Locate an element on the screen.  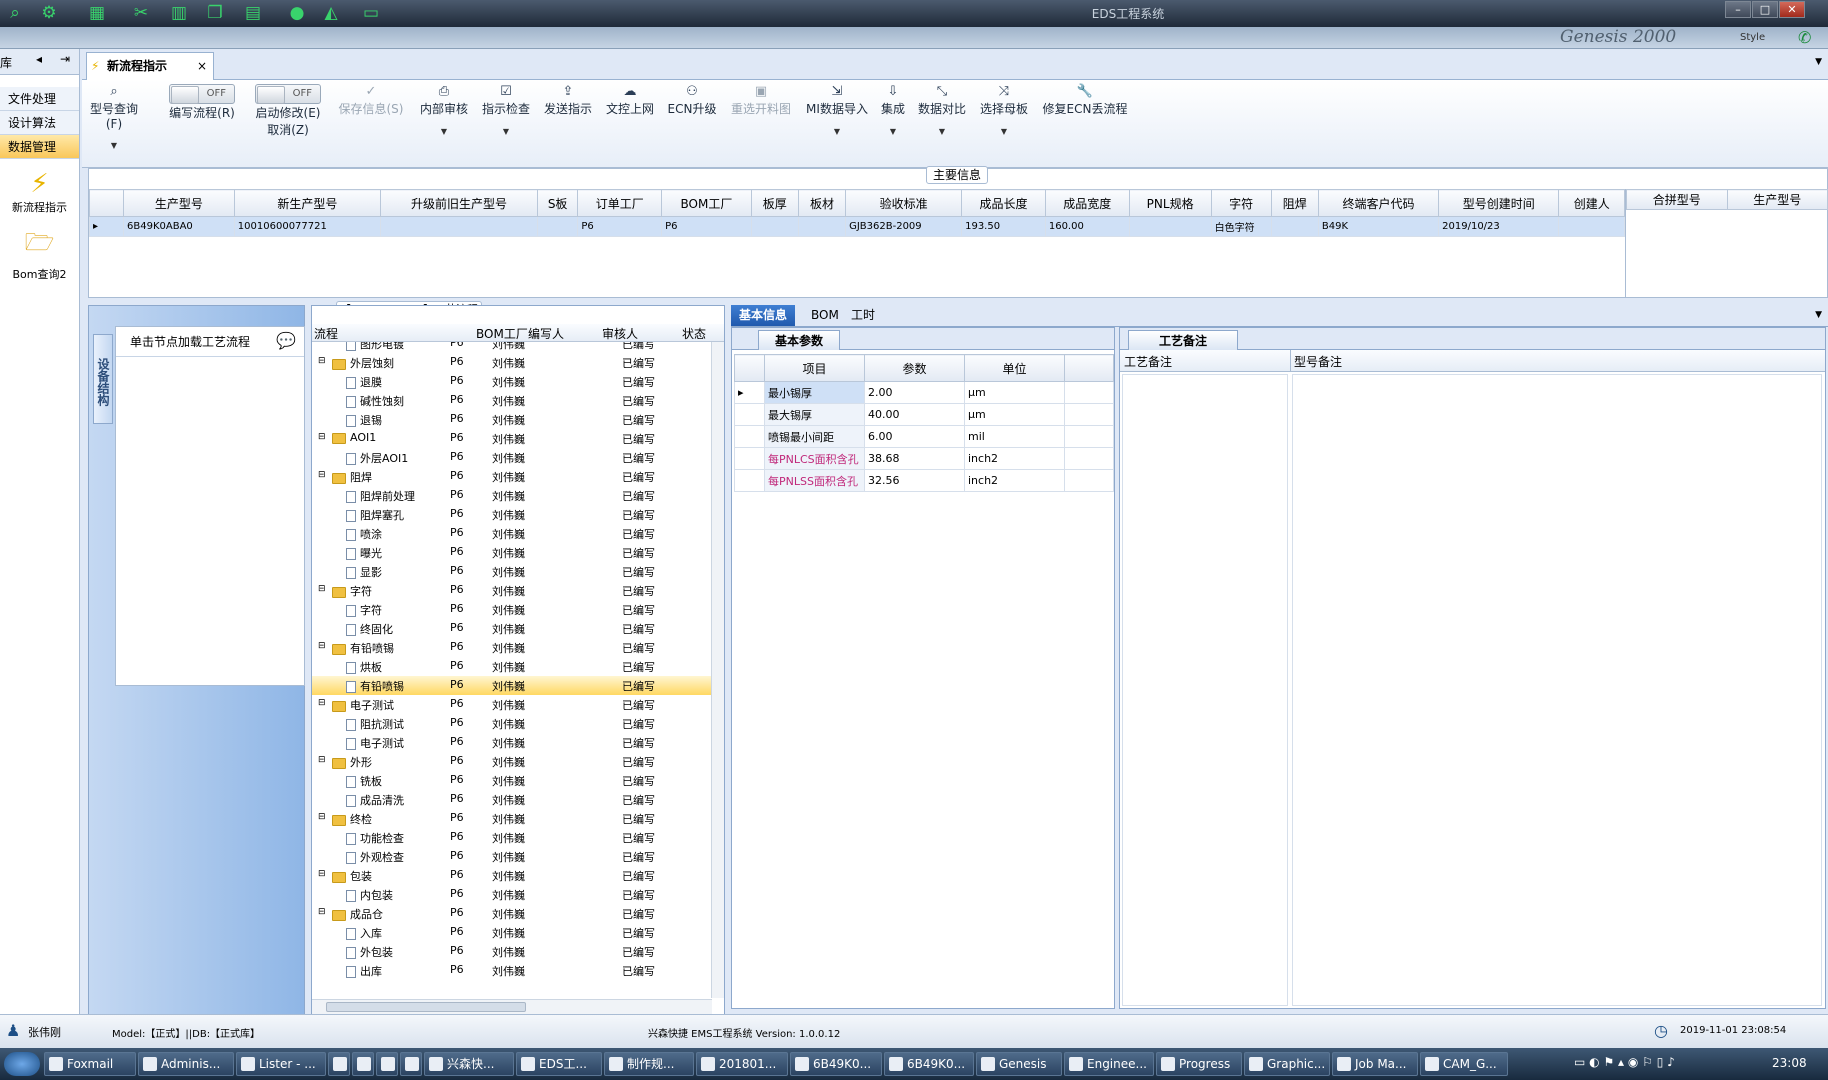
chart-icon: ◭ is located at coordinates (331, 13).